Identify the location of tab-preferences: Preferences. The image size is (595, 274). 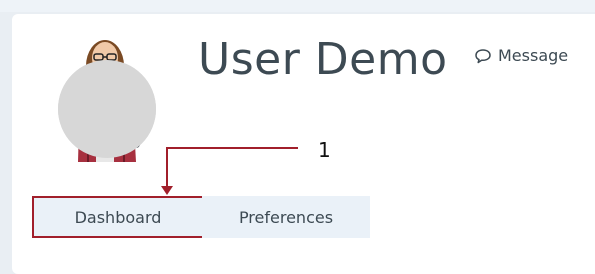
(286, 217).